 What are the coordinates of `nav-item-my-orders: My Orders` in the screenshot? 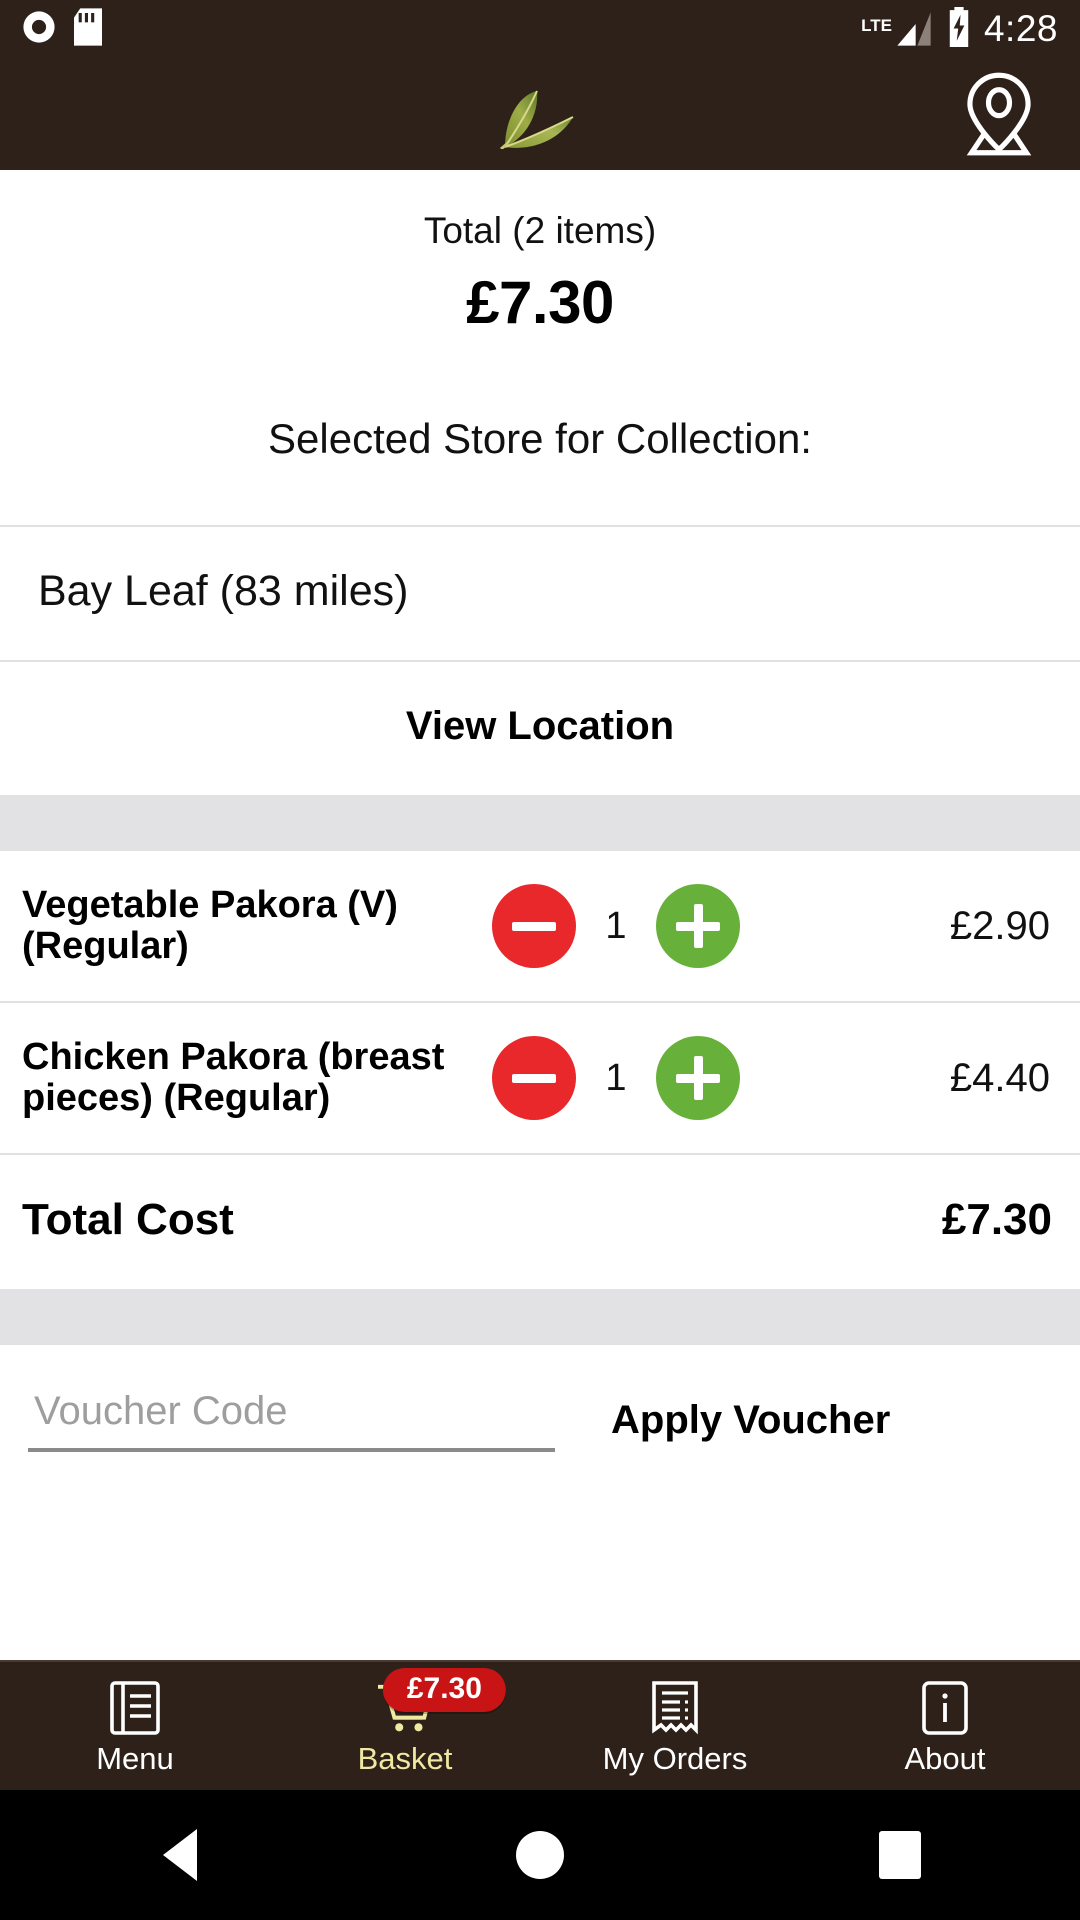 It's located at (675, 1726).